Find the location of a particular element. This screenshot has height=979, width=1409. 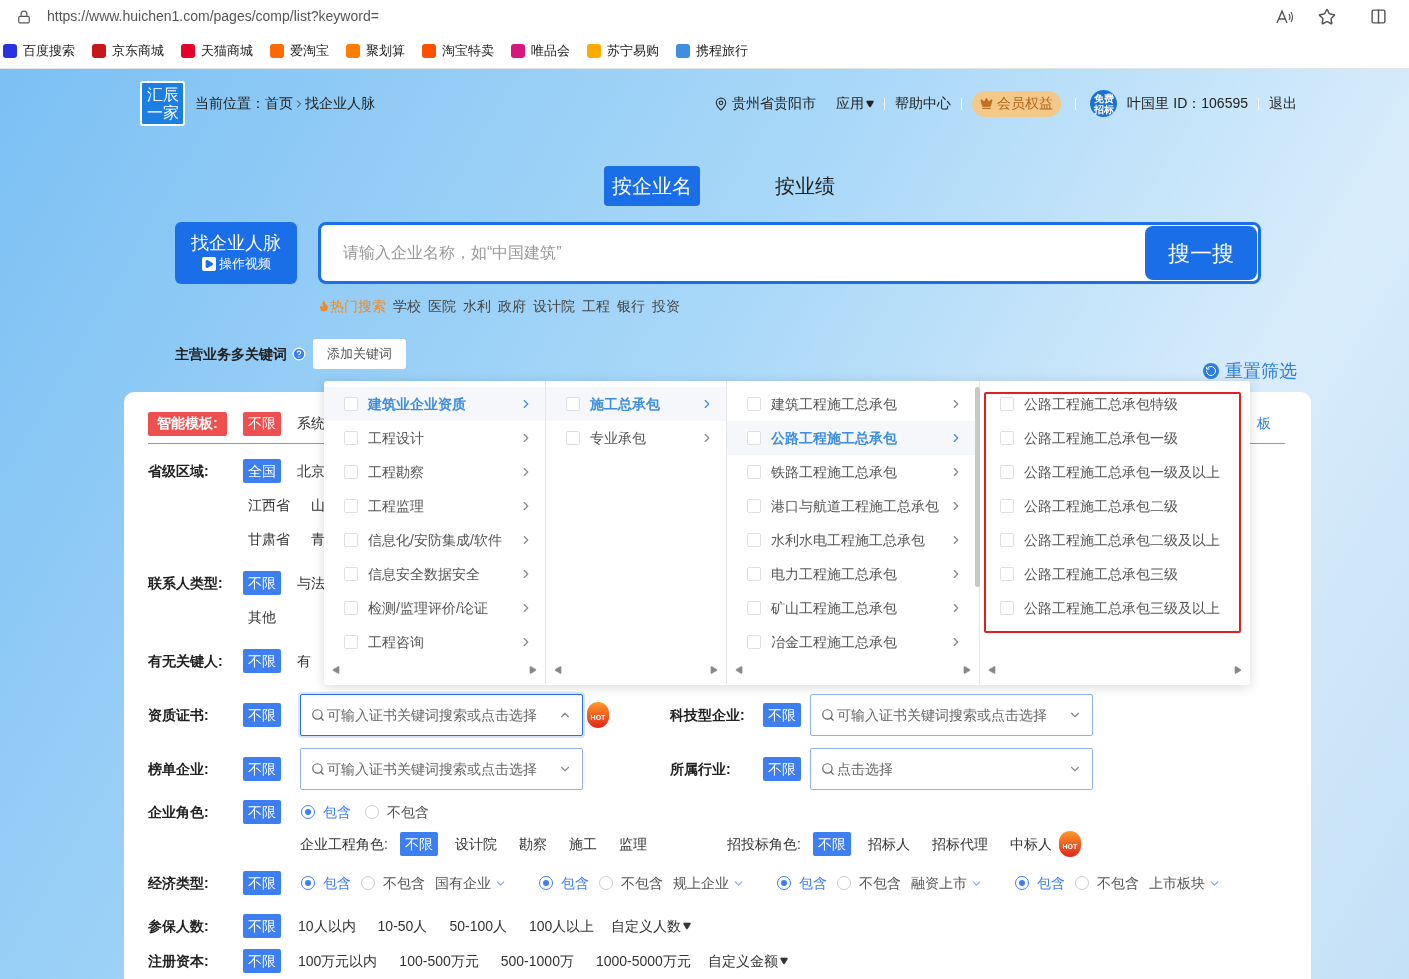

filter-option: 100万元以内 is located at coordinates (338, 961).